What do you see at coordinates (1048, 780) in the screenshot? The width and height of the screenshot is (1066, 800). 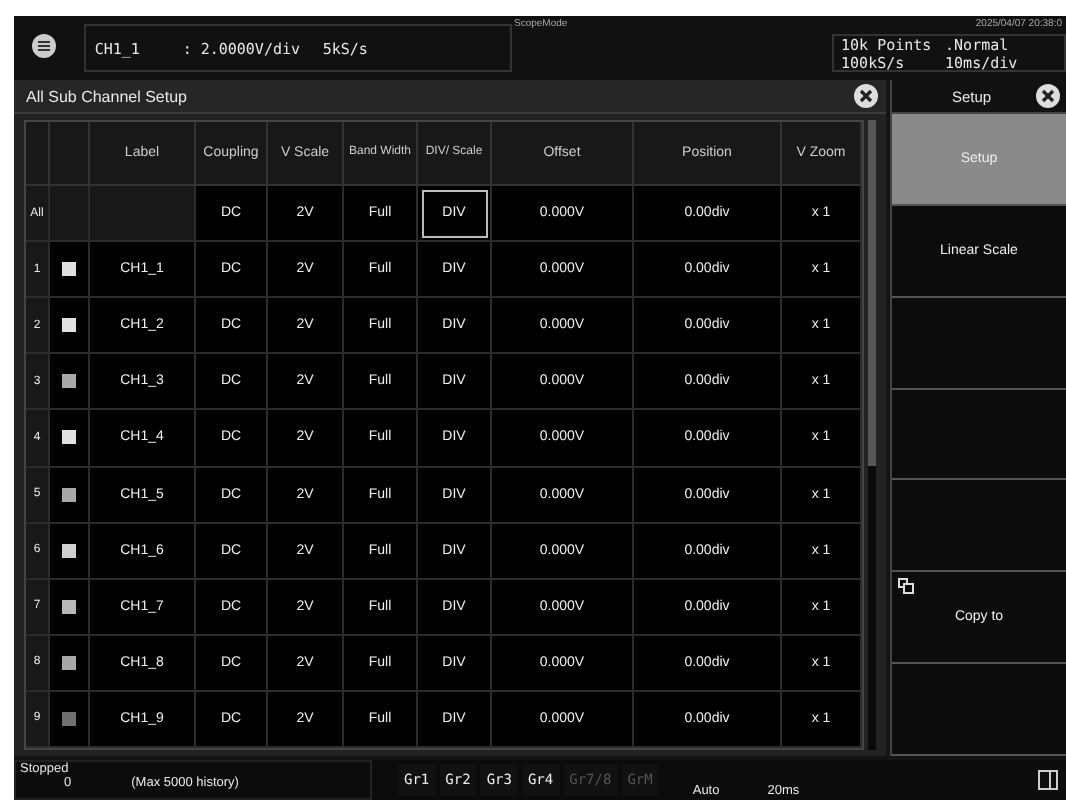 I see `panel-icon` at bounding box center [1048, 780].